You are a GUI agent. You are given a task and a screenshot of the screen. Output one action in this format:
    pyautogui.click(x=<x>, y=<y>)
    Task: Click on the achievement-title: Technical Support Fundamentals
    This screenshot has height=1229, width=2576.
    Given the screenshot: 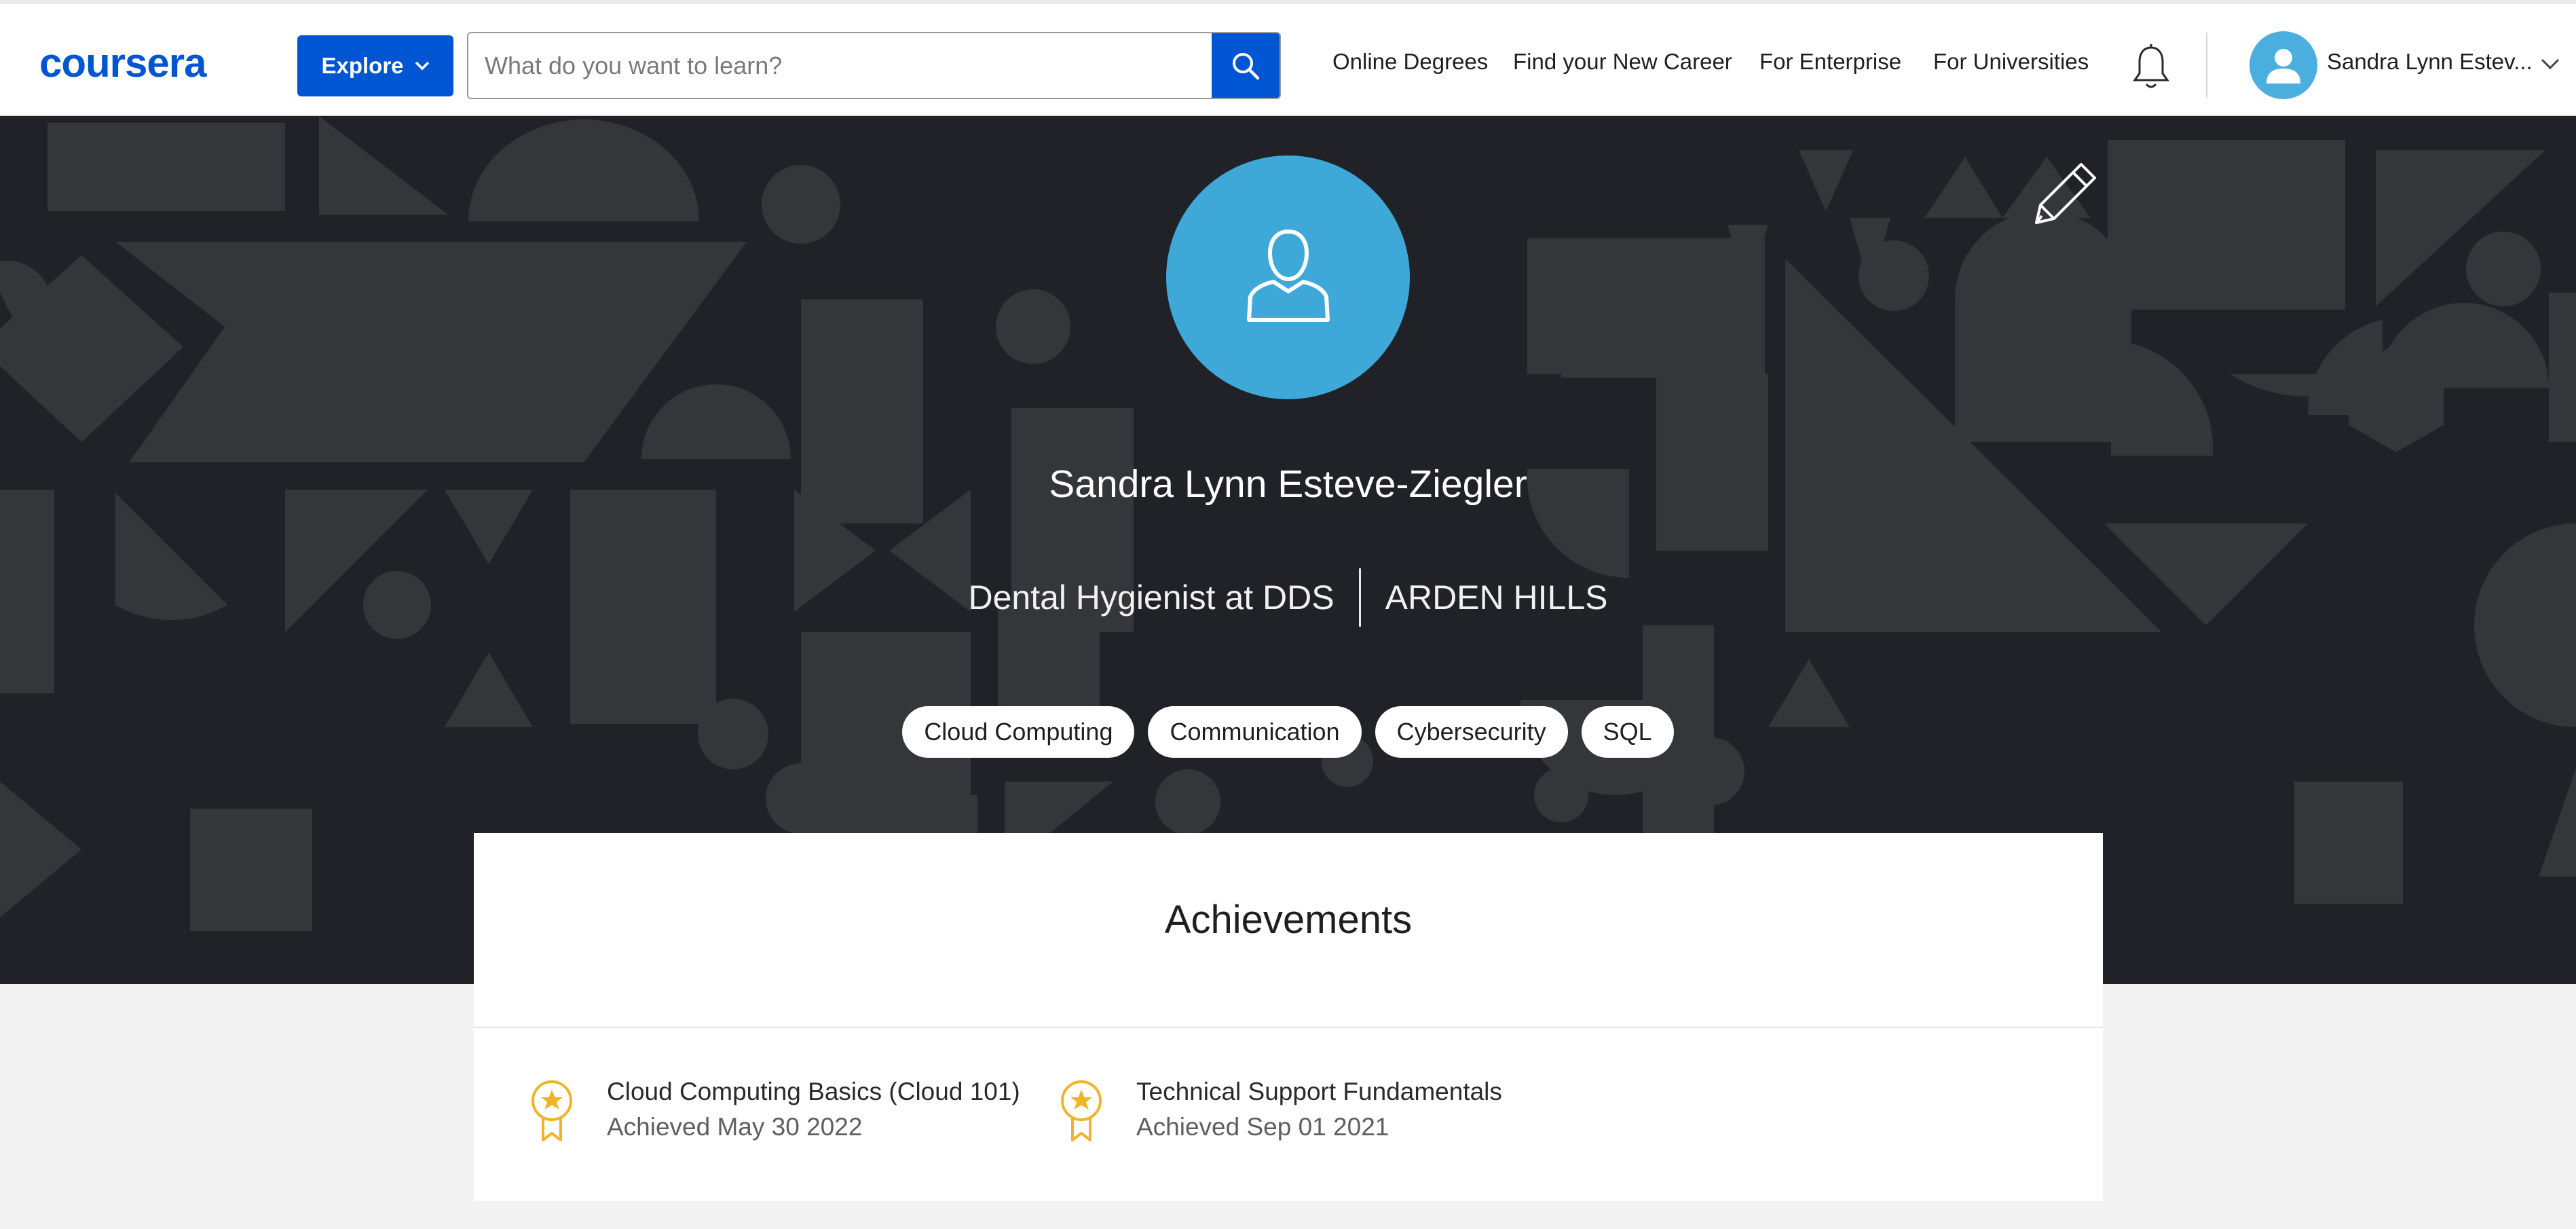 What is the action you would take?
    pyautogui.click(x=1319, y=1092)
    